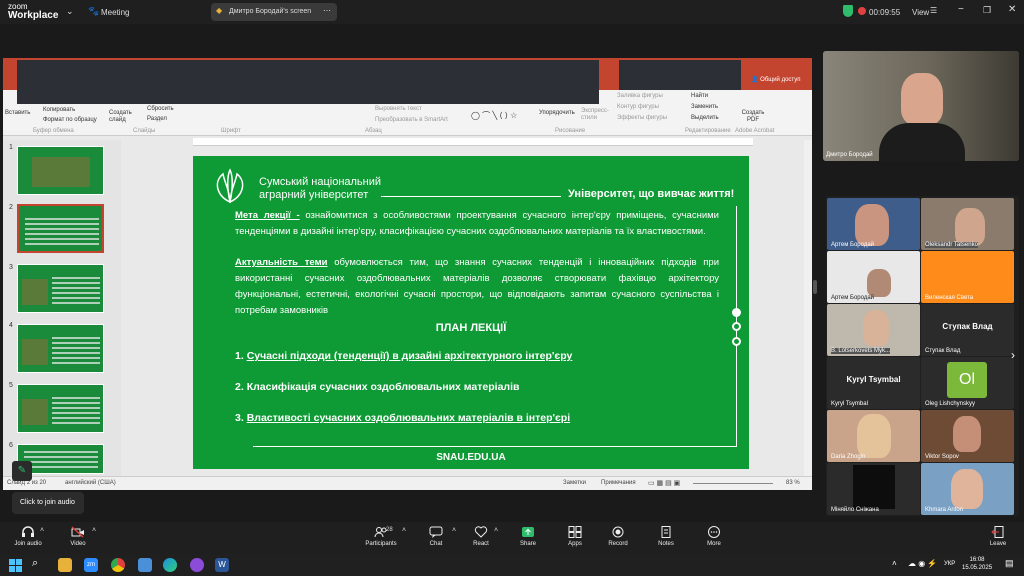  I want to click on copy-button: Копировать, so click(59, 110).